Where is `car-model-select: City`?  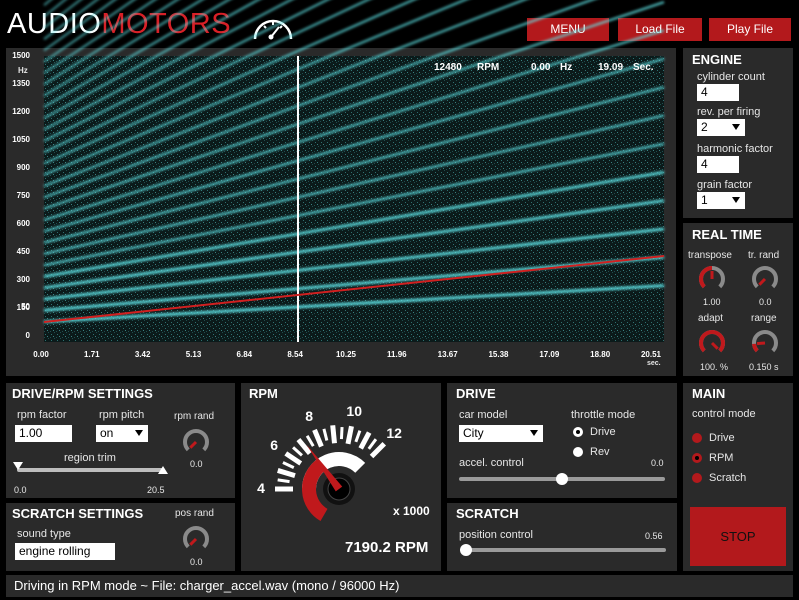 car-model-select: City is located at coordinates (501, 433).